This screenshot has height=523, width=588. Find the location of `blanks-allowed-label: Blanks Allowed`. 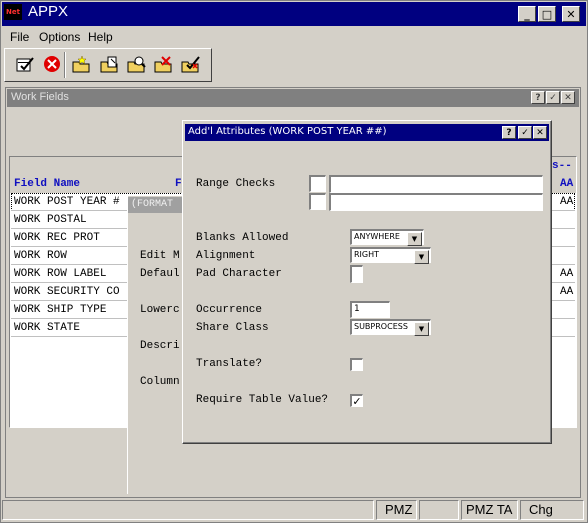

blanks-allowed-label: Blanks Allowed is located at coordinates (242, 238).